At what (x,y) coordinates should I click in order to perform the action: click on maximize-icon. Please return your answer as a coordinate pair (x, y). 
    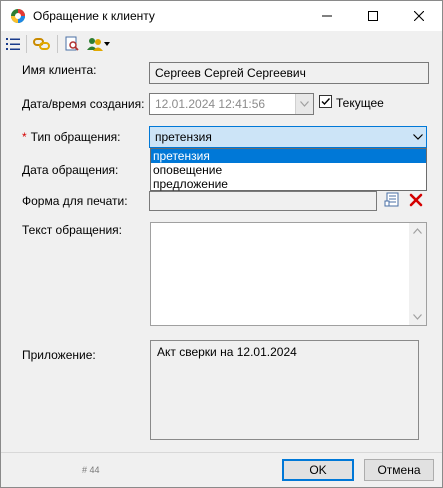
    Looking at the image, I should click on (373, 16).